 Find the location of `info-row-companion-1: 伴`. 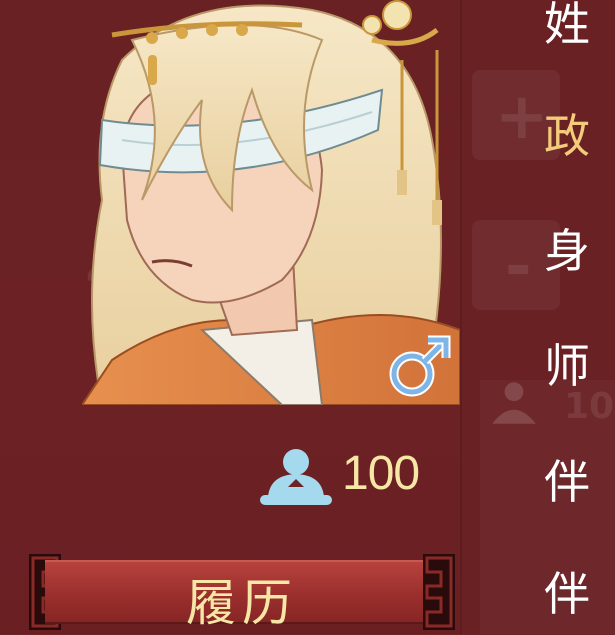

info-row-companion-1: 伴 is located at coordinates (567, 482).